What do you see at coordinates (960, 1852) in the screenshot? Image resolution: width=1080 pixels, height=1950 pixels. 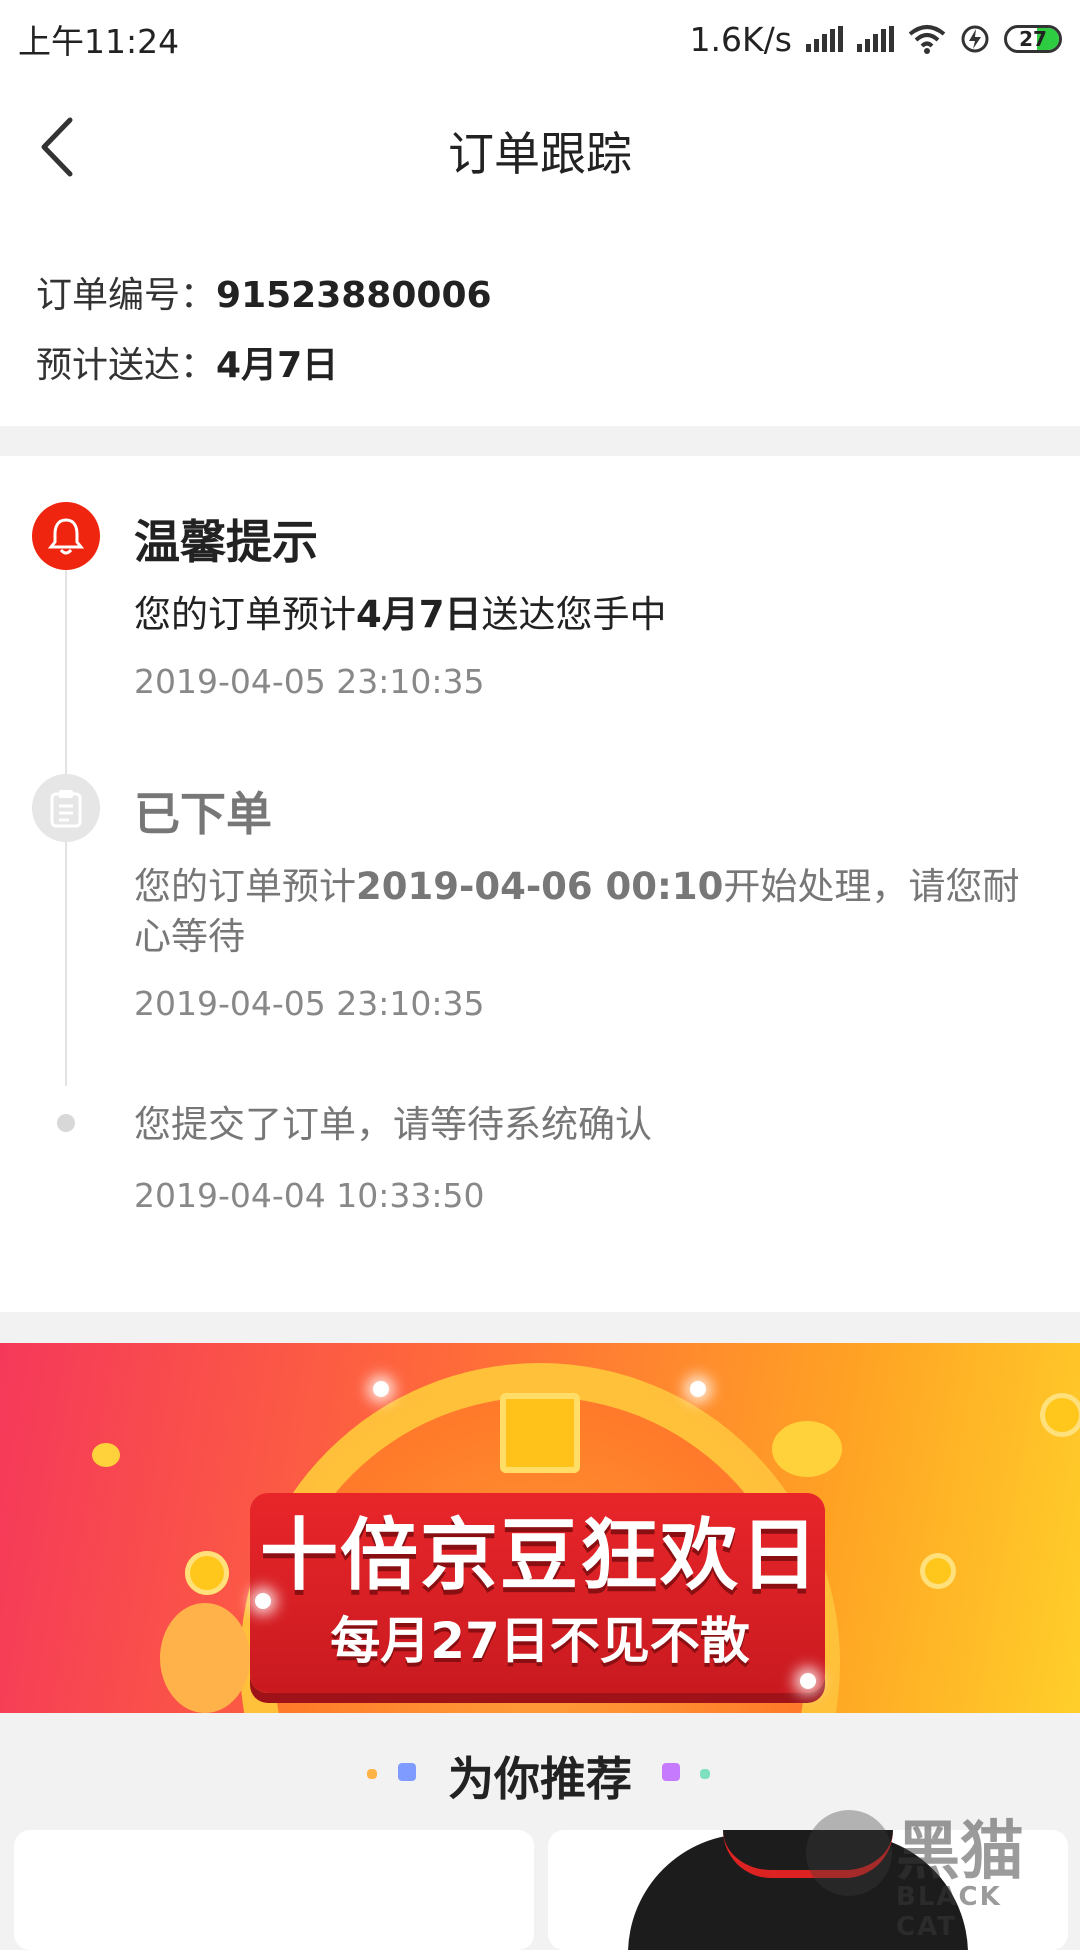 I see `watermark-text: 黑猫` at bounding box center [960, 1852].